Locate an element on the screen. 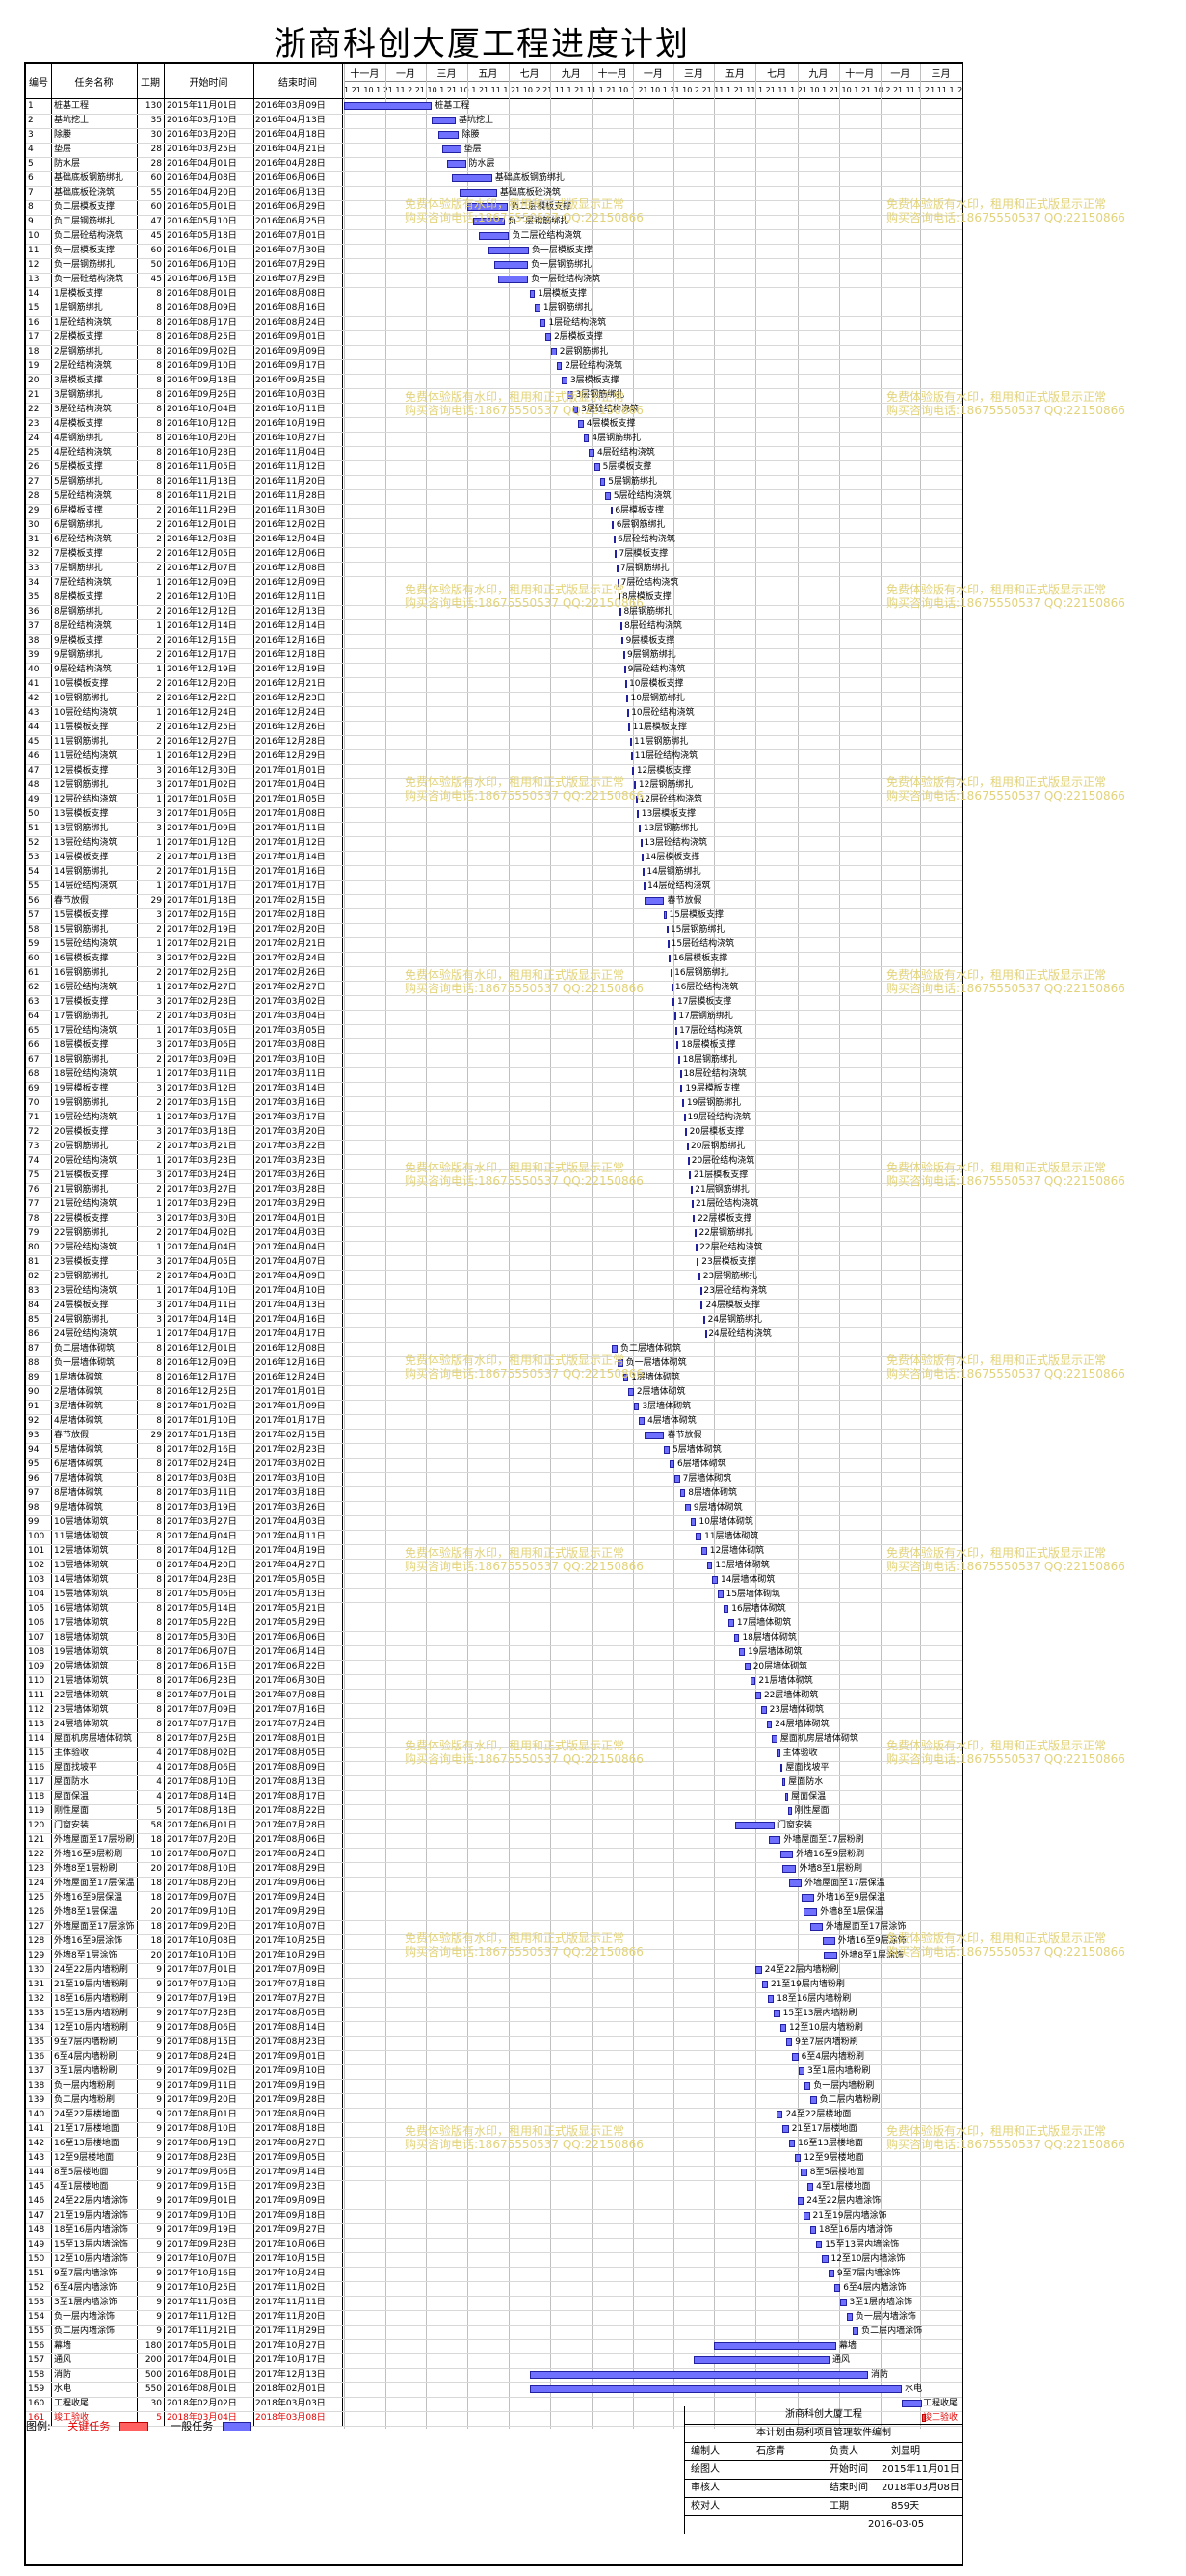  table-row: 4 垫层 28 2016年03月25日 2016年04月21日 垫层 is located at coordinates (494, 150).